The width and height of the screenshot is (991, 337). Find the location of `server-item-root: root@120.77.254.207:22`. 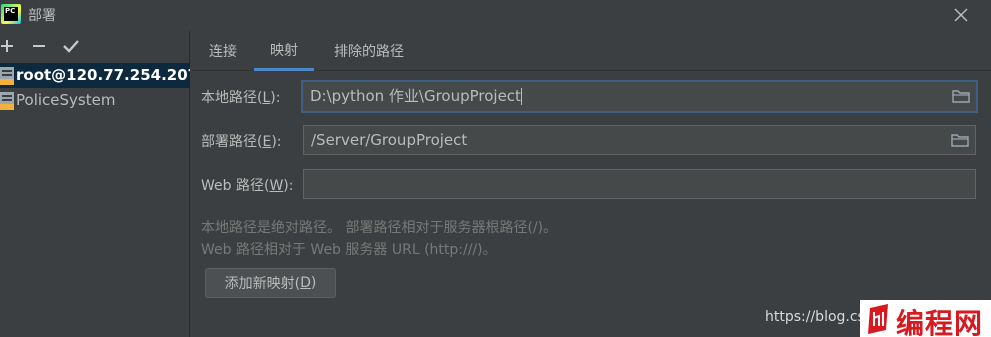

server-item-root: root@120.77.254.207:22 is located at coordinates (95, 75).